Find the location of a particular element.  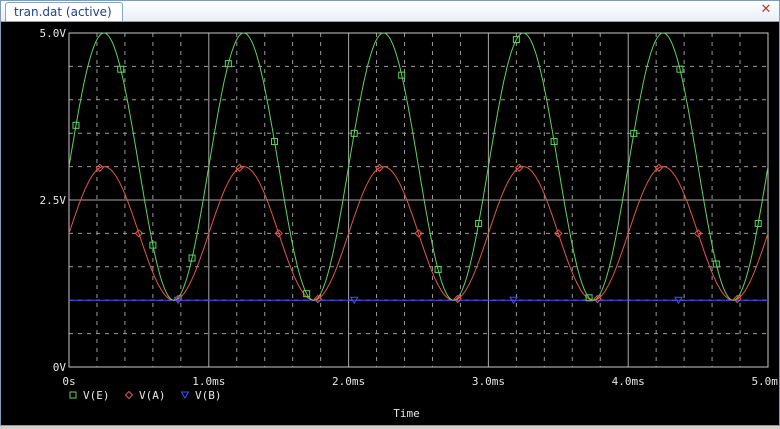

tab-active-document: tran.dat (active) is located at coordinates (64, 11).